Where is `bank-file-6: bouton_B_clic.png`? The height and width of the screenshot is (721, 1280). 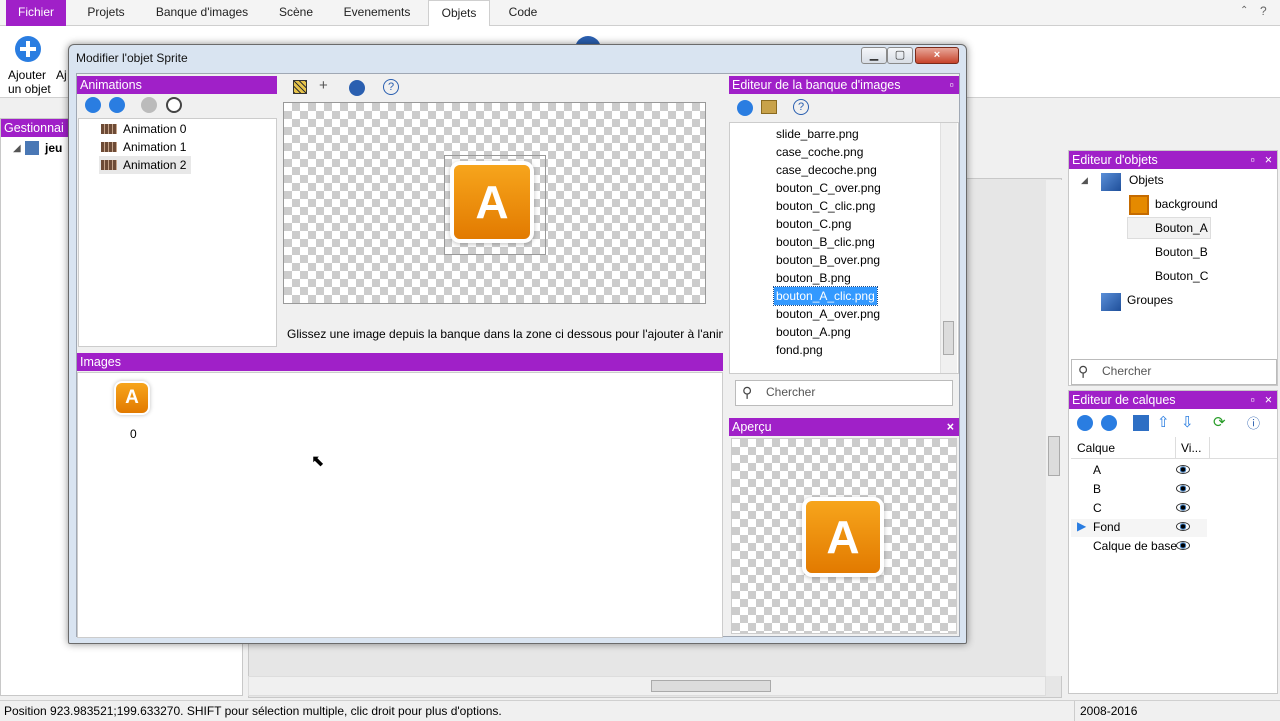 bank-file-6: bouton_B_clic.png is located at coordinates (825, 242).